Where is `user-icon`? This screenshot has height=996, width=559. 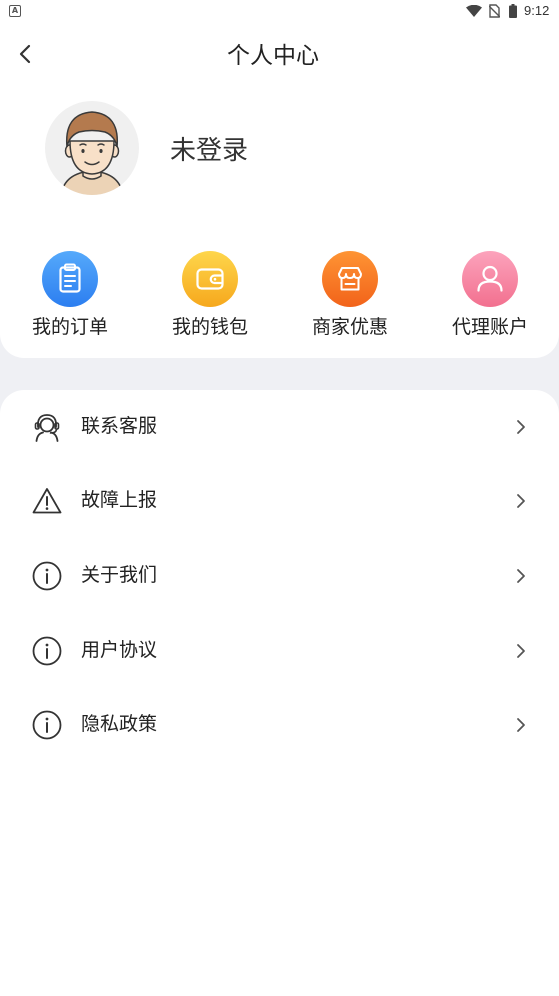
user-icon is located at coordinates (490, 278).